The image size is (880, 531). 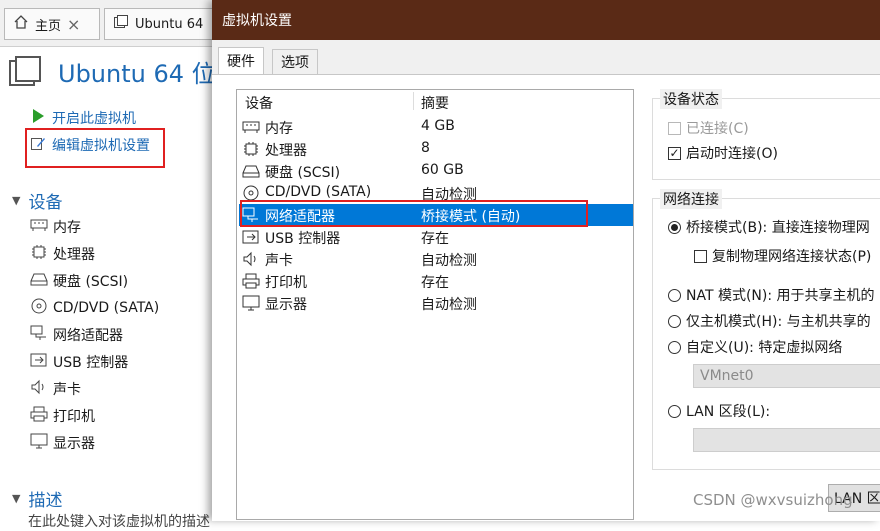 What do you see at coordinates (449, 261) in the screenshot?
I see `device-summary: 自动检测` at bounding box center [449, 261].